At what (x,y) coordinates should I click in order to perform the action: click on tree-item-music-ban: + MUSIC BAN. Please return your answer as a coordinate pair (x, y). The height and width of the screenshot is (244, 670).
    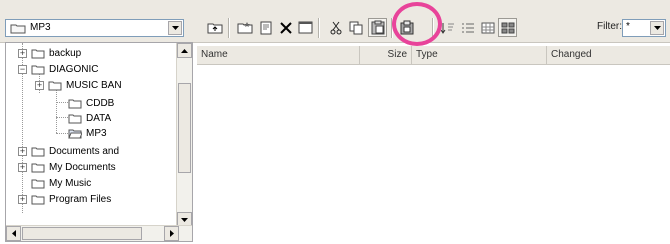
    Looking at the image, I should click on (78, 85).